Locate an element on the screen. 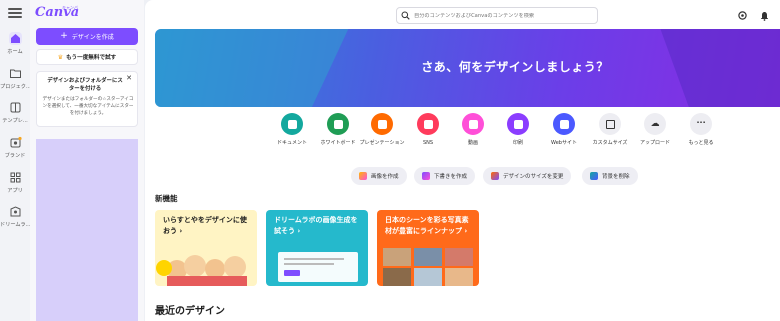 The height and width of the screenshot is (321, 780). brand-icon is located at coordinates (16, 142).